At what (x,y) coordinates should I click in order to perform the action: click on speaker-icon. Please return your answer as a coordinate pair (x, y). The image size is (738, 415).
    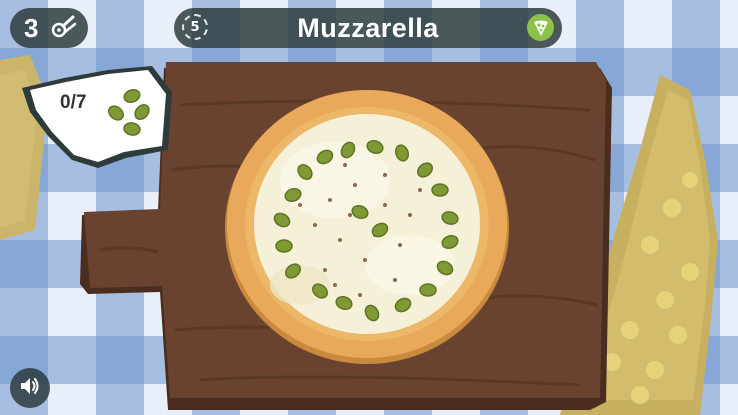
    Looking at the image, I should click on (30, 388).